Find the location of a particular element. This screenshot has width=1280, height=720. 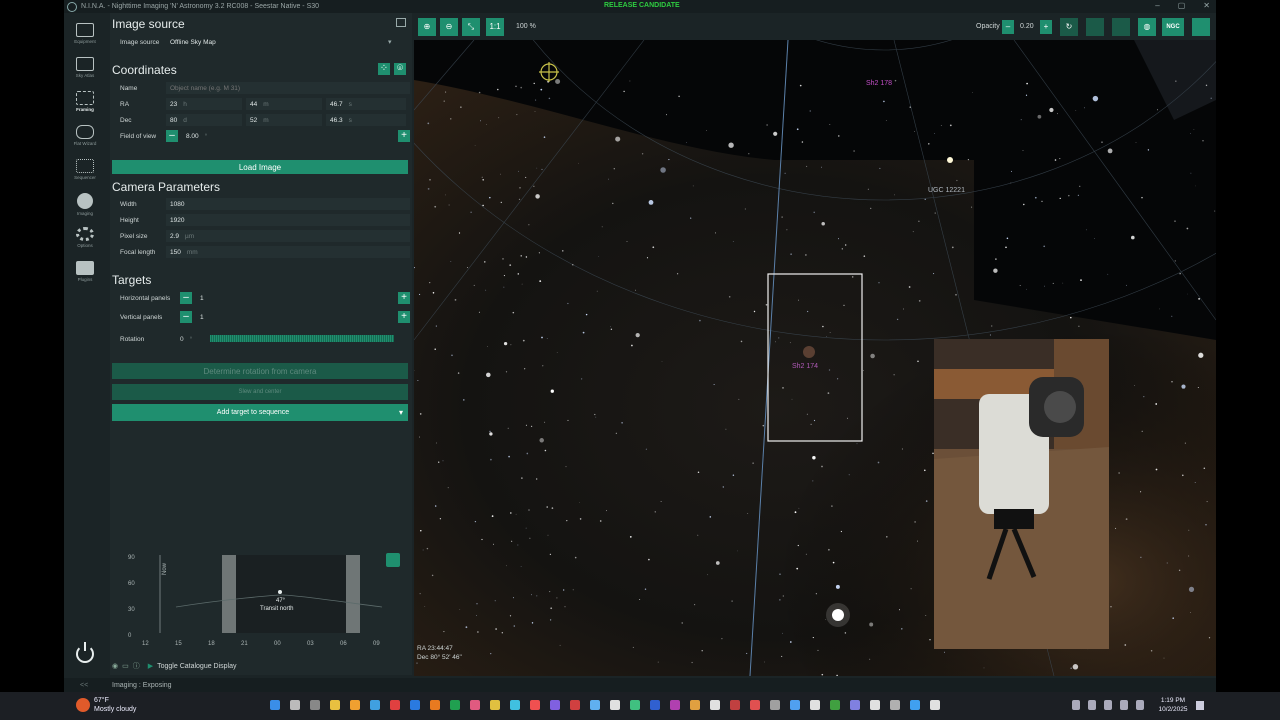

sidebar-item-sky-atlas: Sky Atlas is located at coordinates (85, 64).